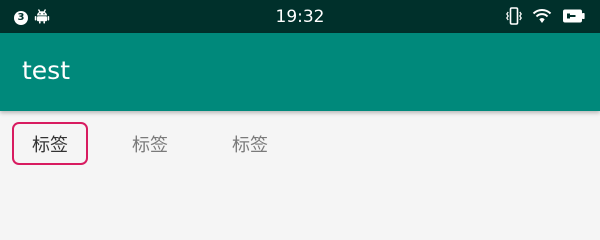  Describe the element at coordinates (50, 143) in the screenshot. I see `tab-1: 标签` at that location.